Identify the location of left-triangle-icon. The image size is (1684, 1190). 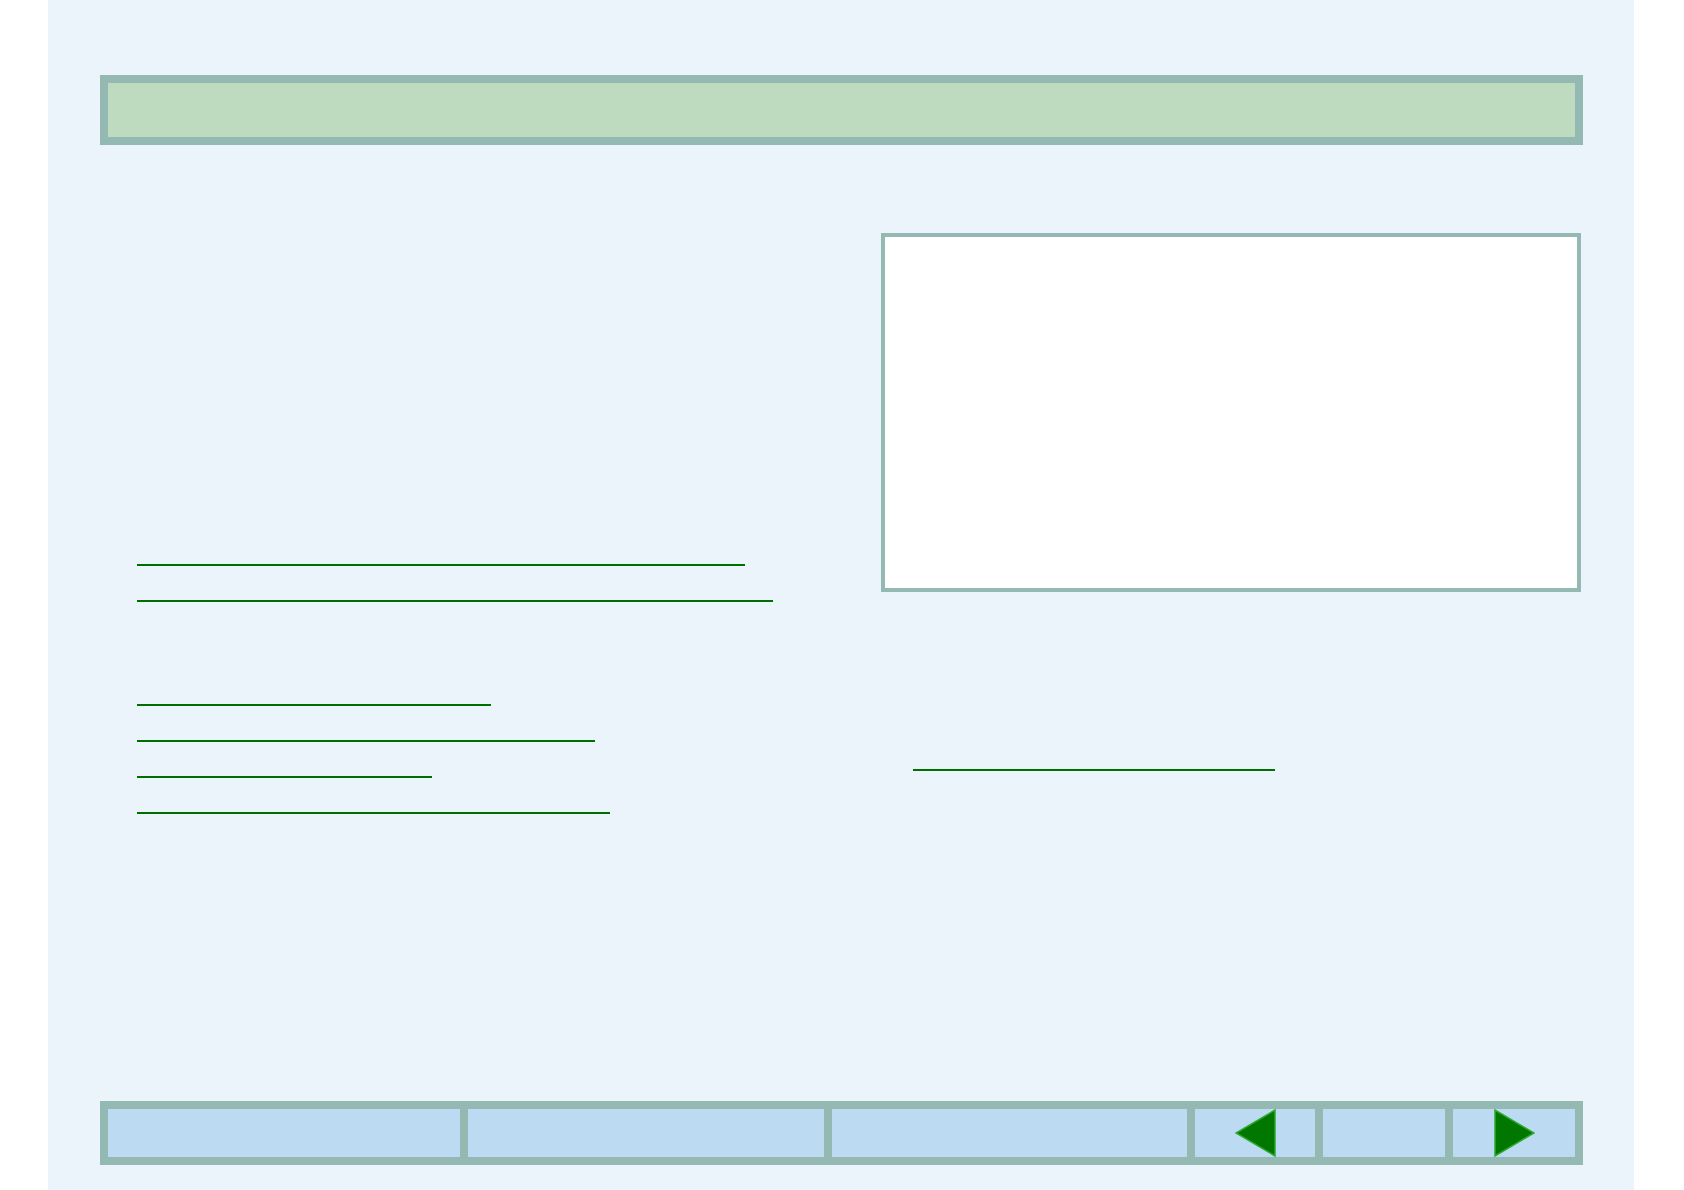
(1255, 1133).